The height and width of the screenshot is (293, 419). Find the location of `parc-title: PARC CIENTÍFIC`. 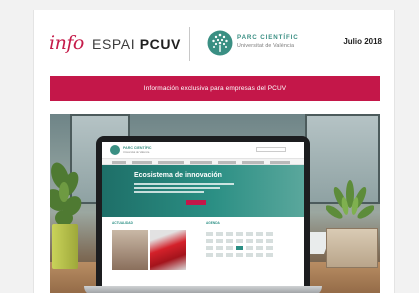

parc-title: PARC CIENTÍFIC is located at coordinates (268, 37).